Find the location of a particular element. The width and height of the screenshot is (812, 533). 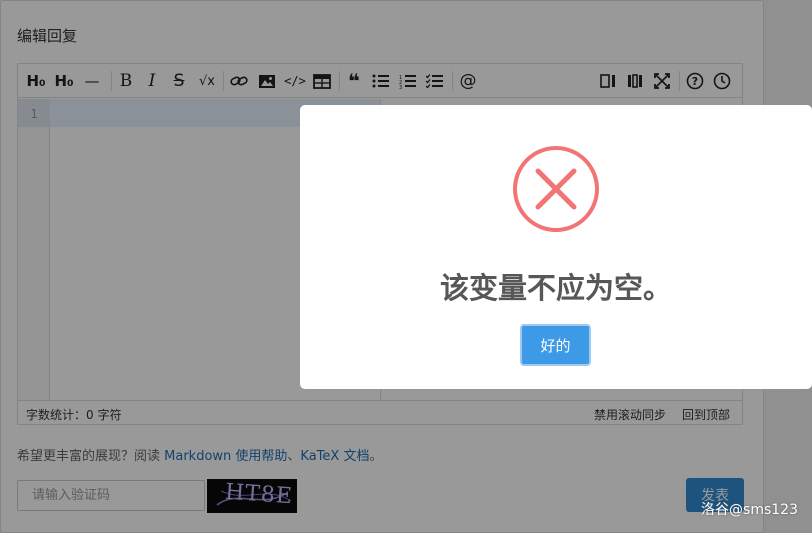

error-x-icon is located at coordinates (556, 189).